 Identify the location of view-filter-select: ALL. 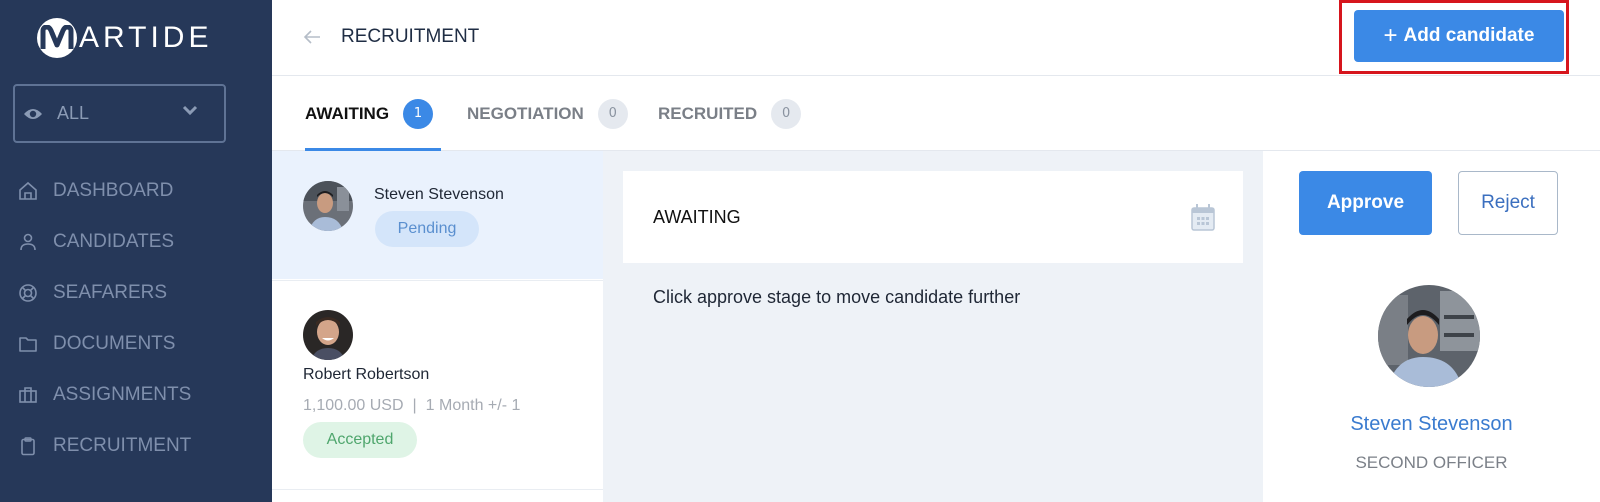
(119, 113).